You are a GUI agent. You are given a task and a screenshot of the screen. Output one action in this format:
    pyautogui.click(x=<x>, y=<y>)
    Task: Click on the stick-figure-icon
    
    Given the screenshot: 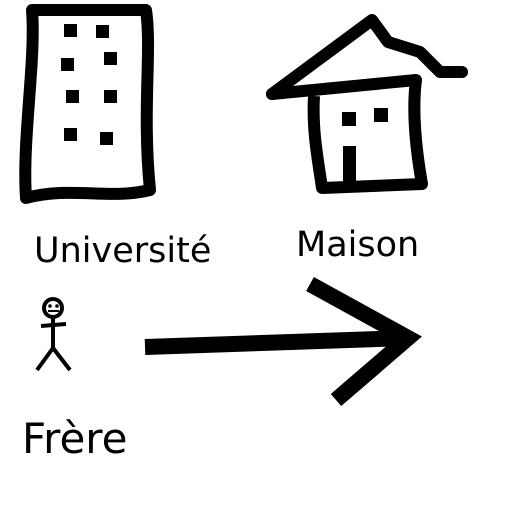 What is the action you would take?
    pyautogui.click(x=53, y=334)
    